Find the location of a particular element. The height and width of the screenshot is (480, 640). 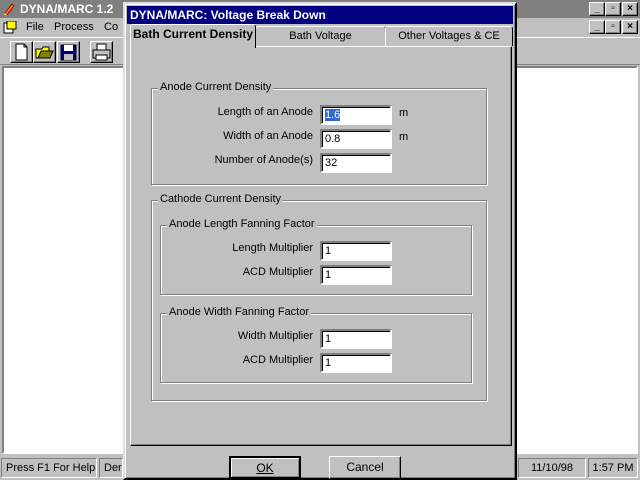

menu-file: File is located at coordinates (35, 27).